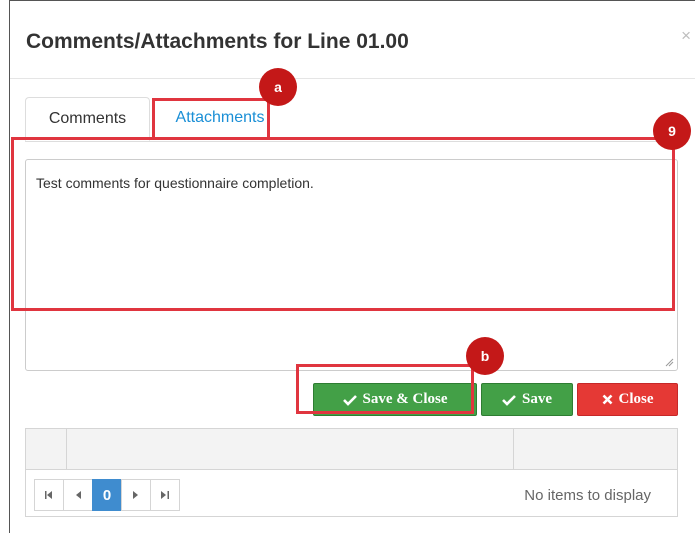 The width and height of the screenshot is (696, 533). I want to click on grid-header, so click(351, 449).